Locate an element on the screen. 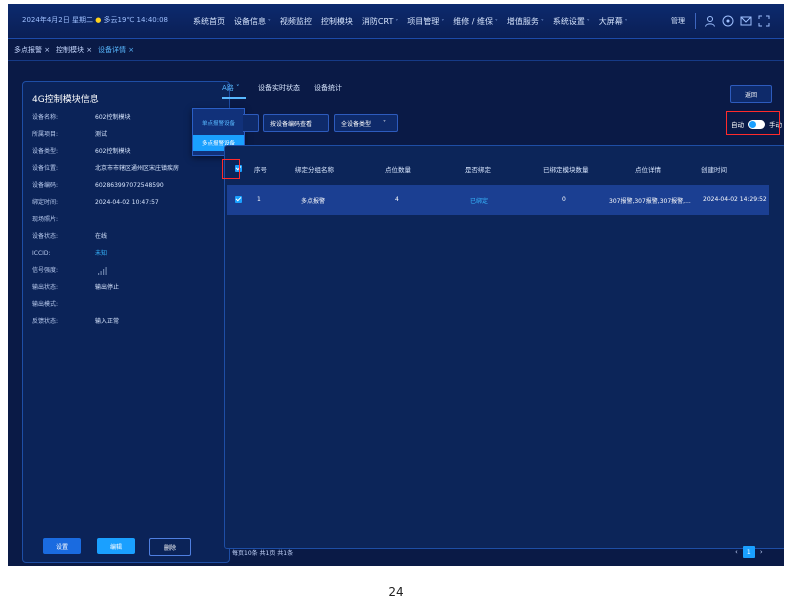 This screenshot has height=610, width=792. info-key: 设备名称: is located at coordinates (45, 117).